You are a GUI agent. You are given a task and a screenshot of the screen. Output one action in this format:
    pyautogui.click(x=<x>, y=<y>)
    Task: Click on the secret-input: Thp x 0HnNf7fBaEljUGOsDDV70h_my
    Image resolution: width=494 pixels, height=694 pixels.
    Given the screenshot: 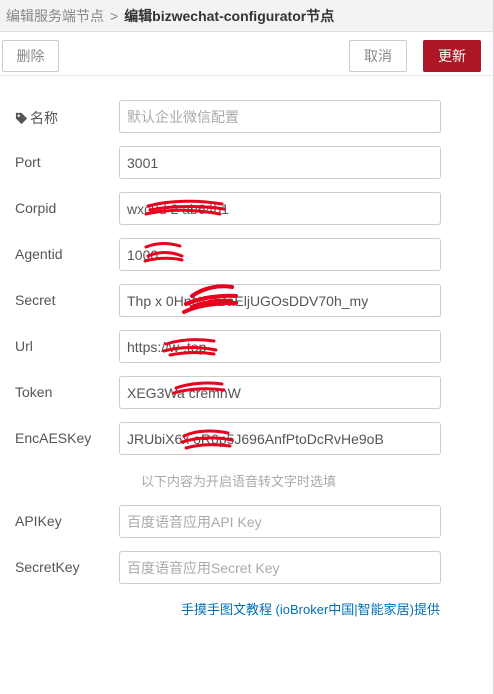 What is the action you would take?
    pyautogui.click(x=280, y=300)
    